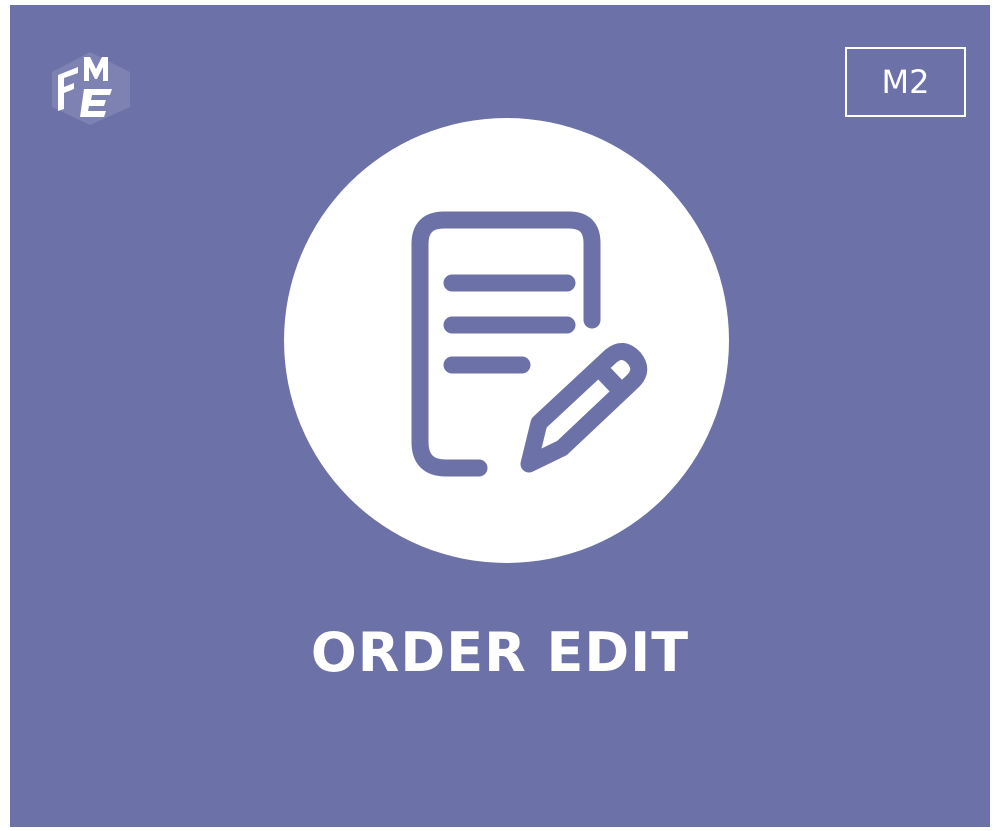 This screenshot has height=831, width=998. I want to click on product-title: ORDER EDIT, so click(500, 652).